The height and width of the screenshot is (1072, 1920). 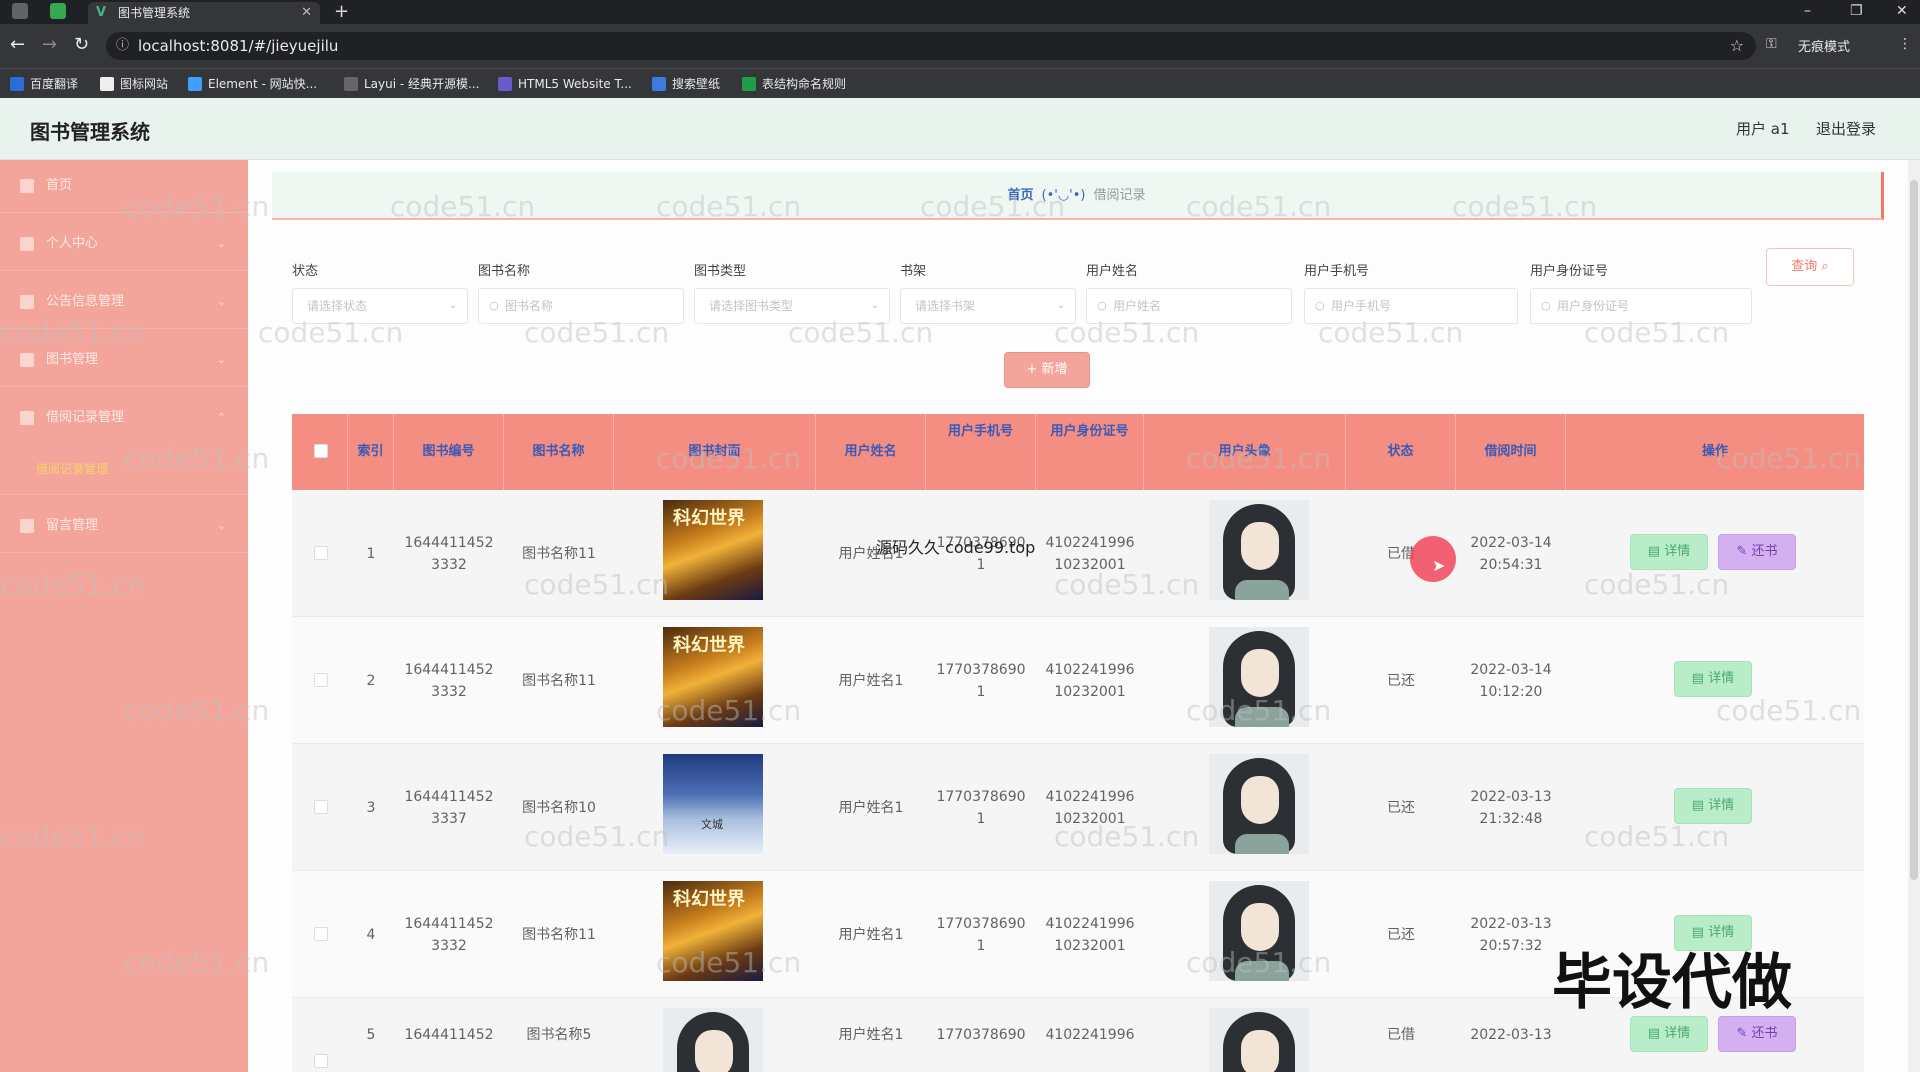 I want to click on browser-menu-icon, so click(x=20, y=11).